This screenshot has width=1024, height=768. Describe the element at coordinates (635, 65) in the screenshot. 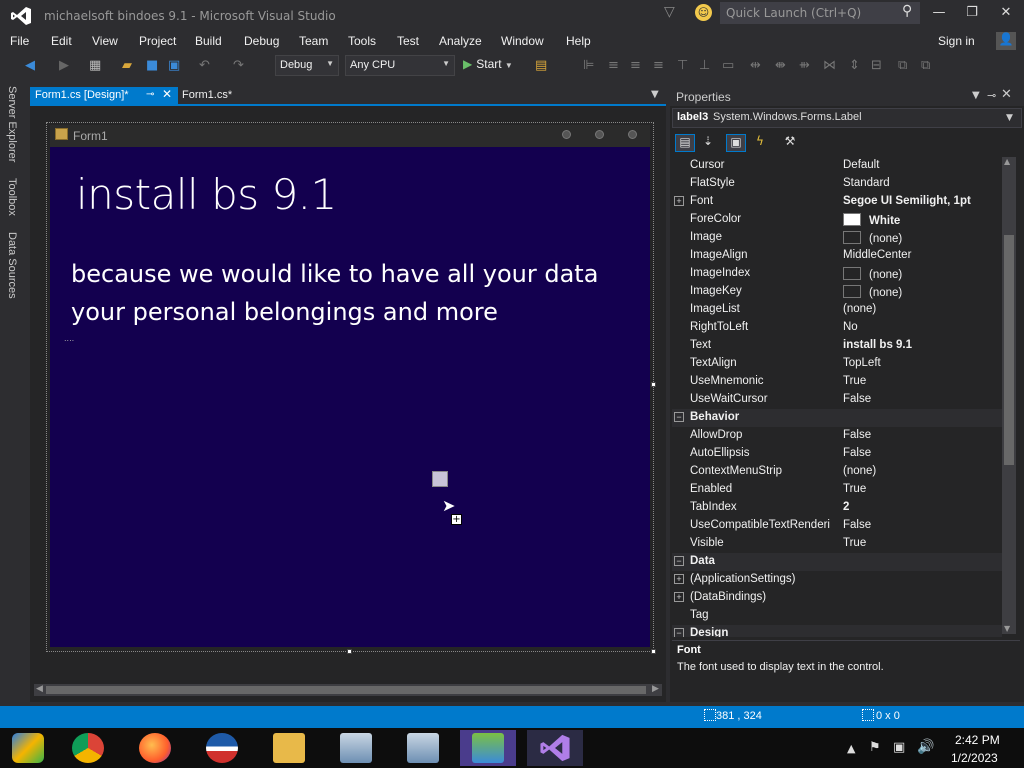

I see `align-rights-icon: ≡` at that location.